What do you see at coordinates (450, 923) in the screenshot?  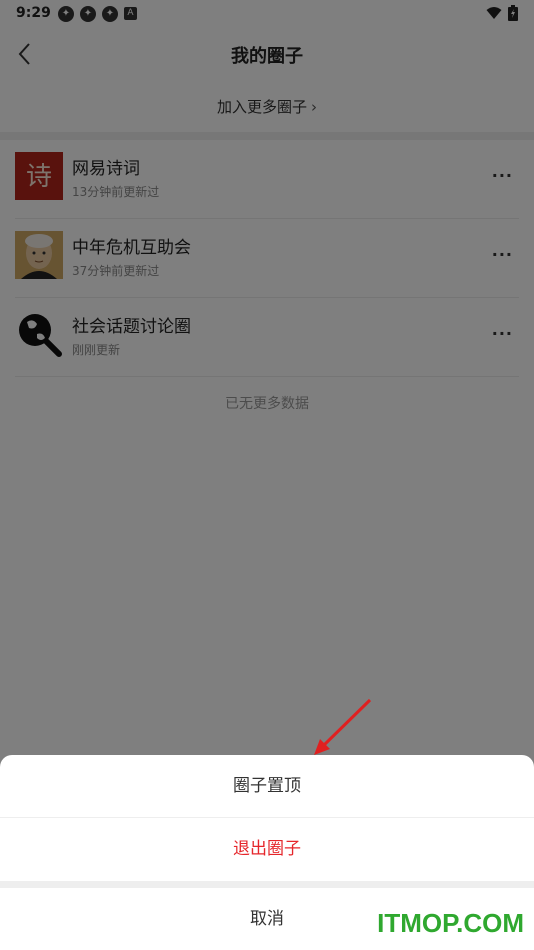 I see `watermark: ITMOP.COM` at bounding box center [450, 923].